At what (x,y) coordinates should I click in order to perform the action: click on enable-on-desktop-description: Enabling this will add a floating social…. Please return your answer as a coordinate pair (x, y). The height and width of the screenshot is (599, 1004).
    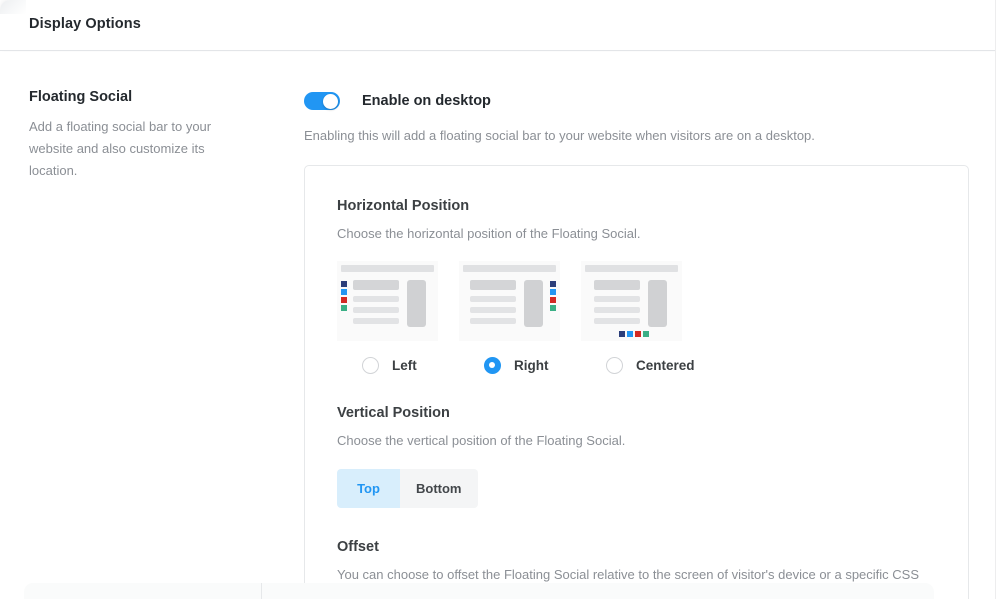
    Looking at the image, I should click on (559, 135).